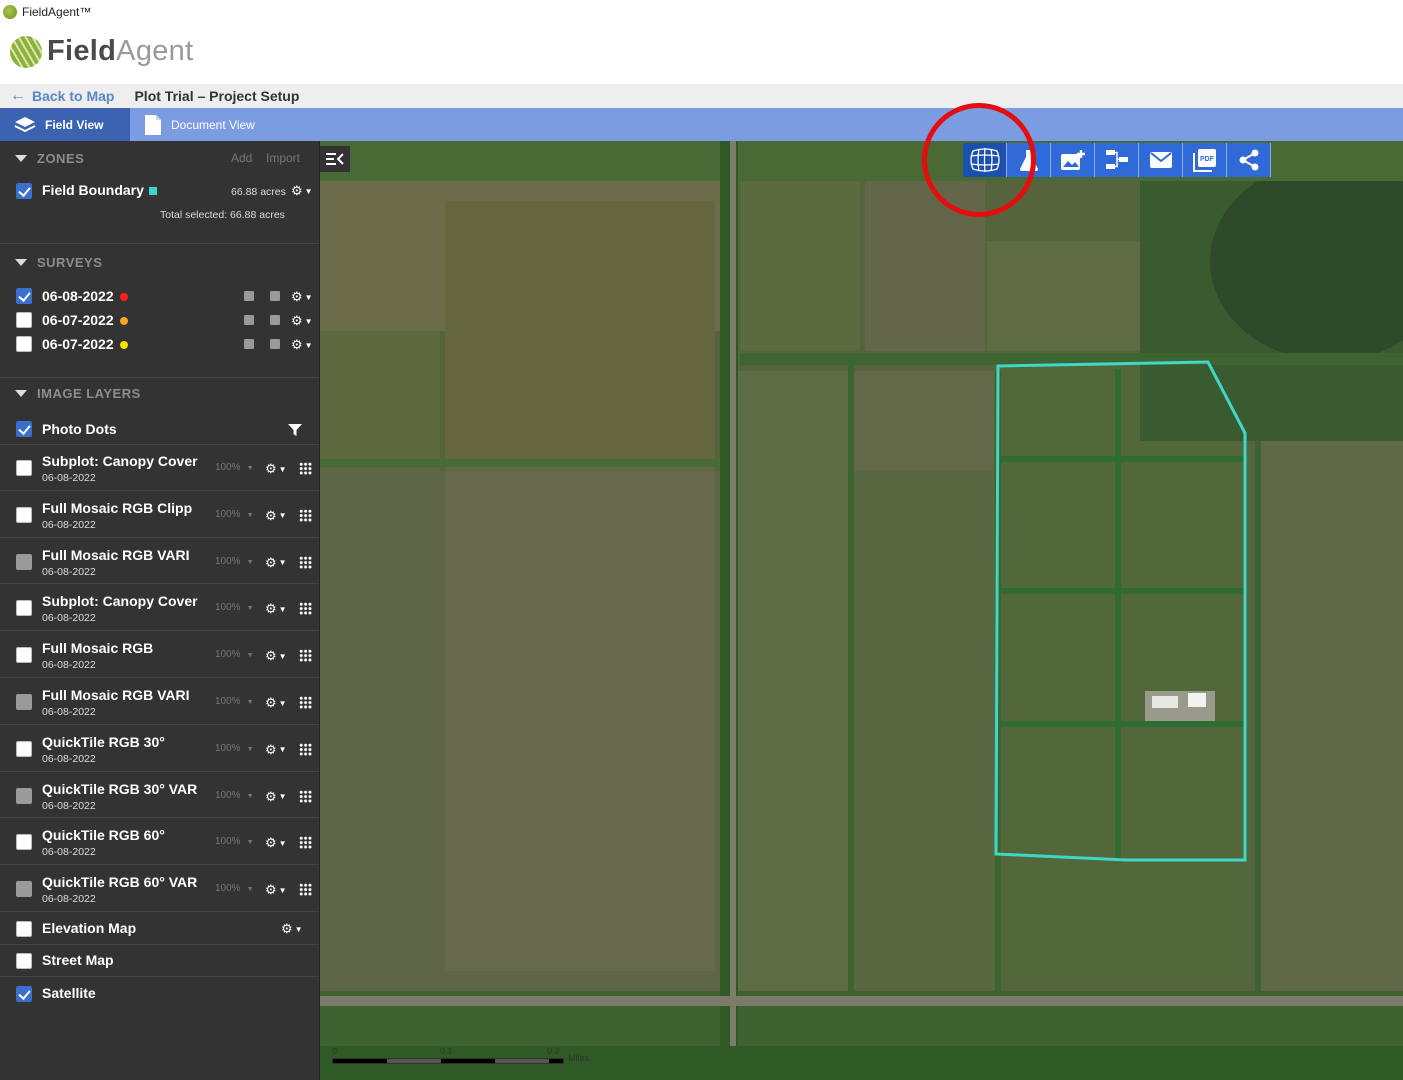 The image size is (1403, 1080). I want to click on image-layer-label: QuickTile RGB 60° VAR, so click(120, 882).